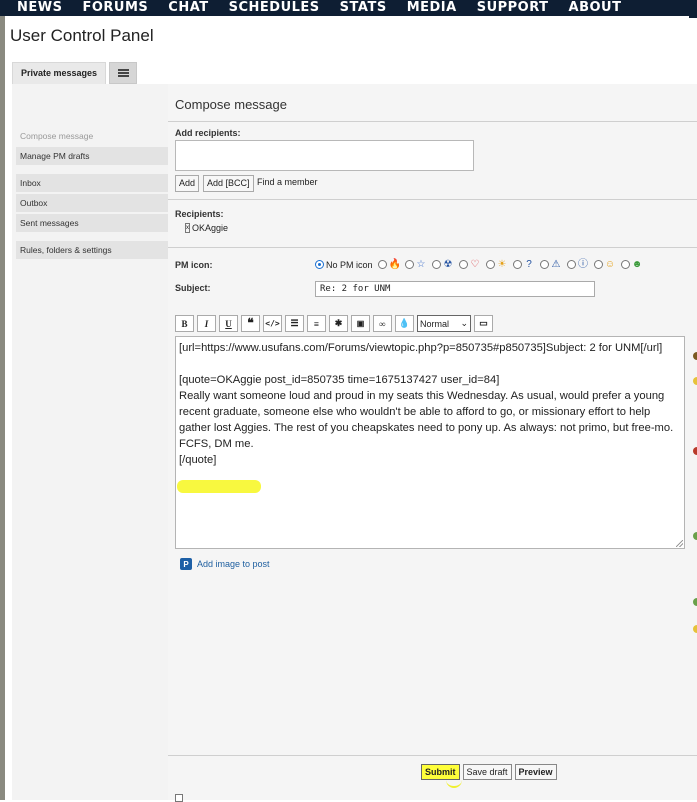 This screenshot has width=697, height=802. I want to click on link-button: ∞, so click(382, 323).